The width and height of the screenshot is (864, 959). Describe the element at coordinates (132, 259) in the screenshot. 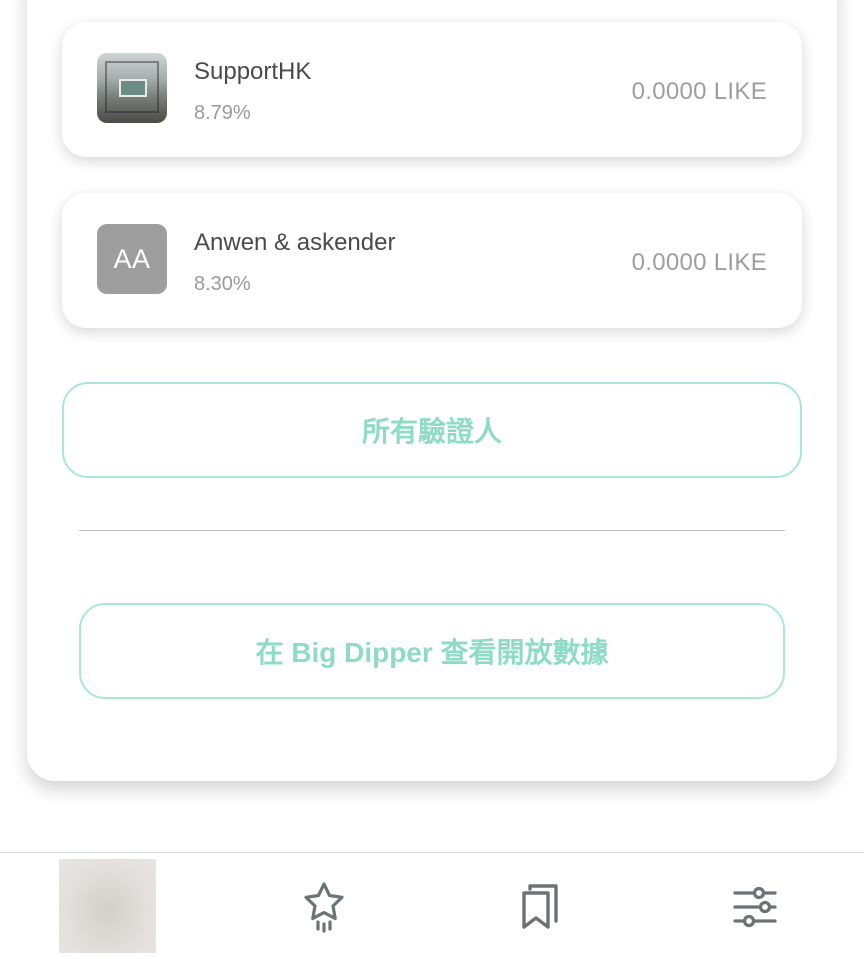

I see `validator-avatar-initials: AA` at that location.